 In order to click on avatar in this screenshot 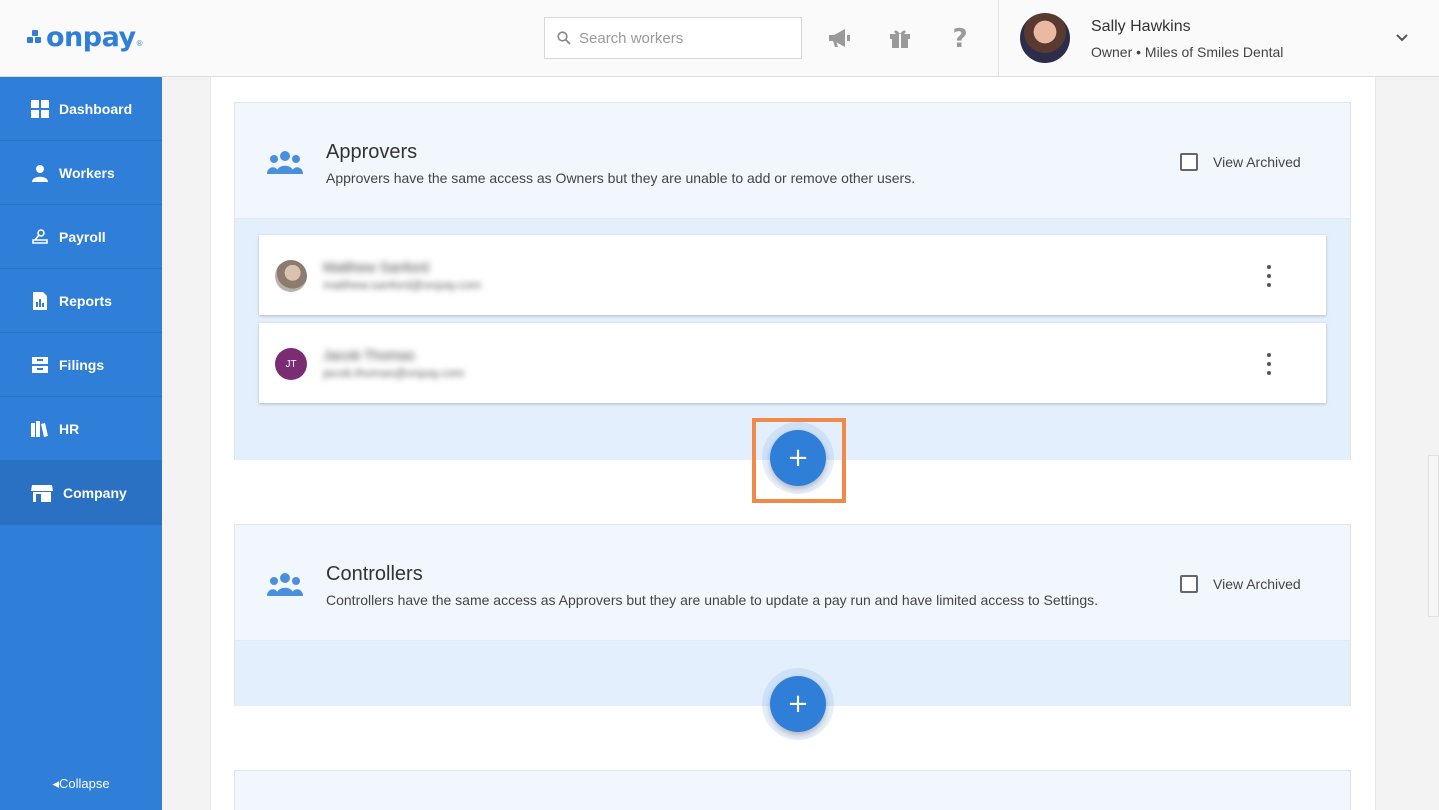, I will do `click(291, 276)`.